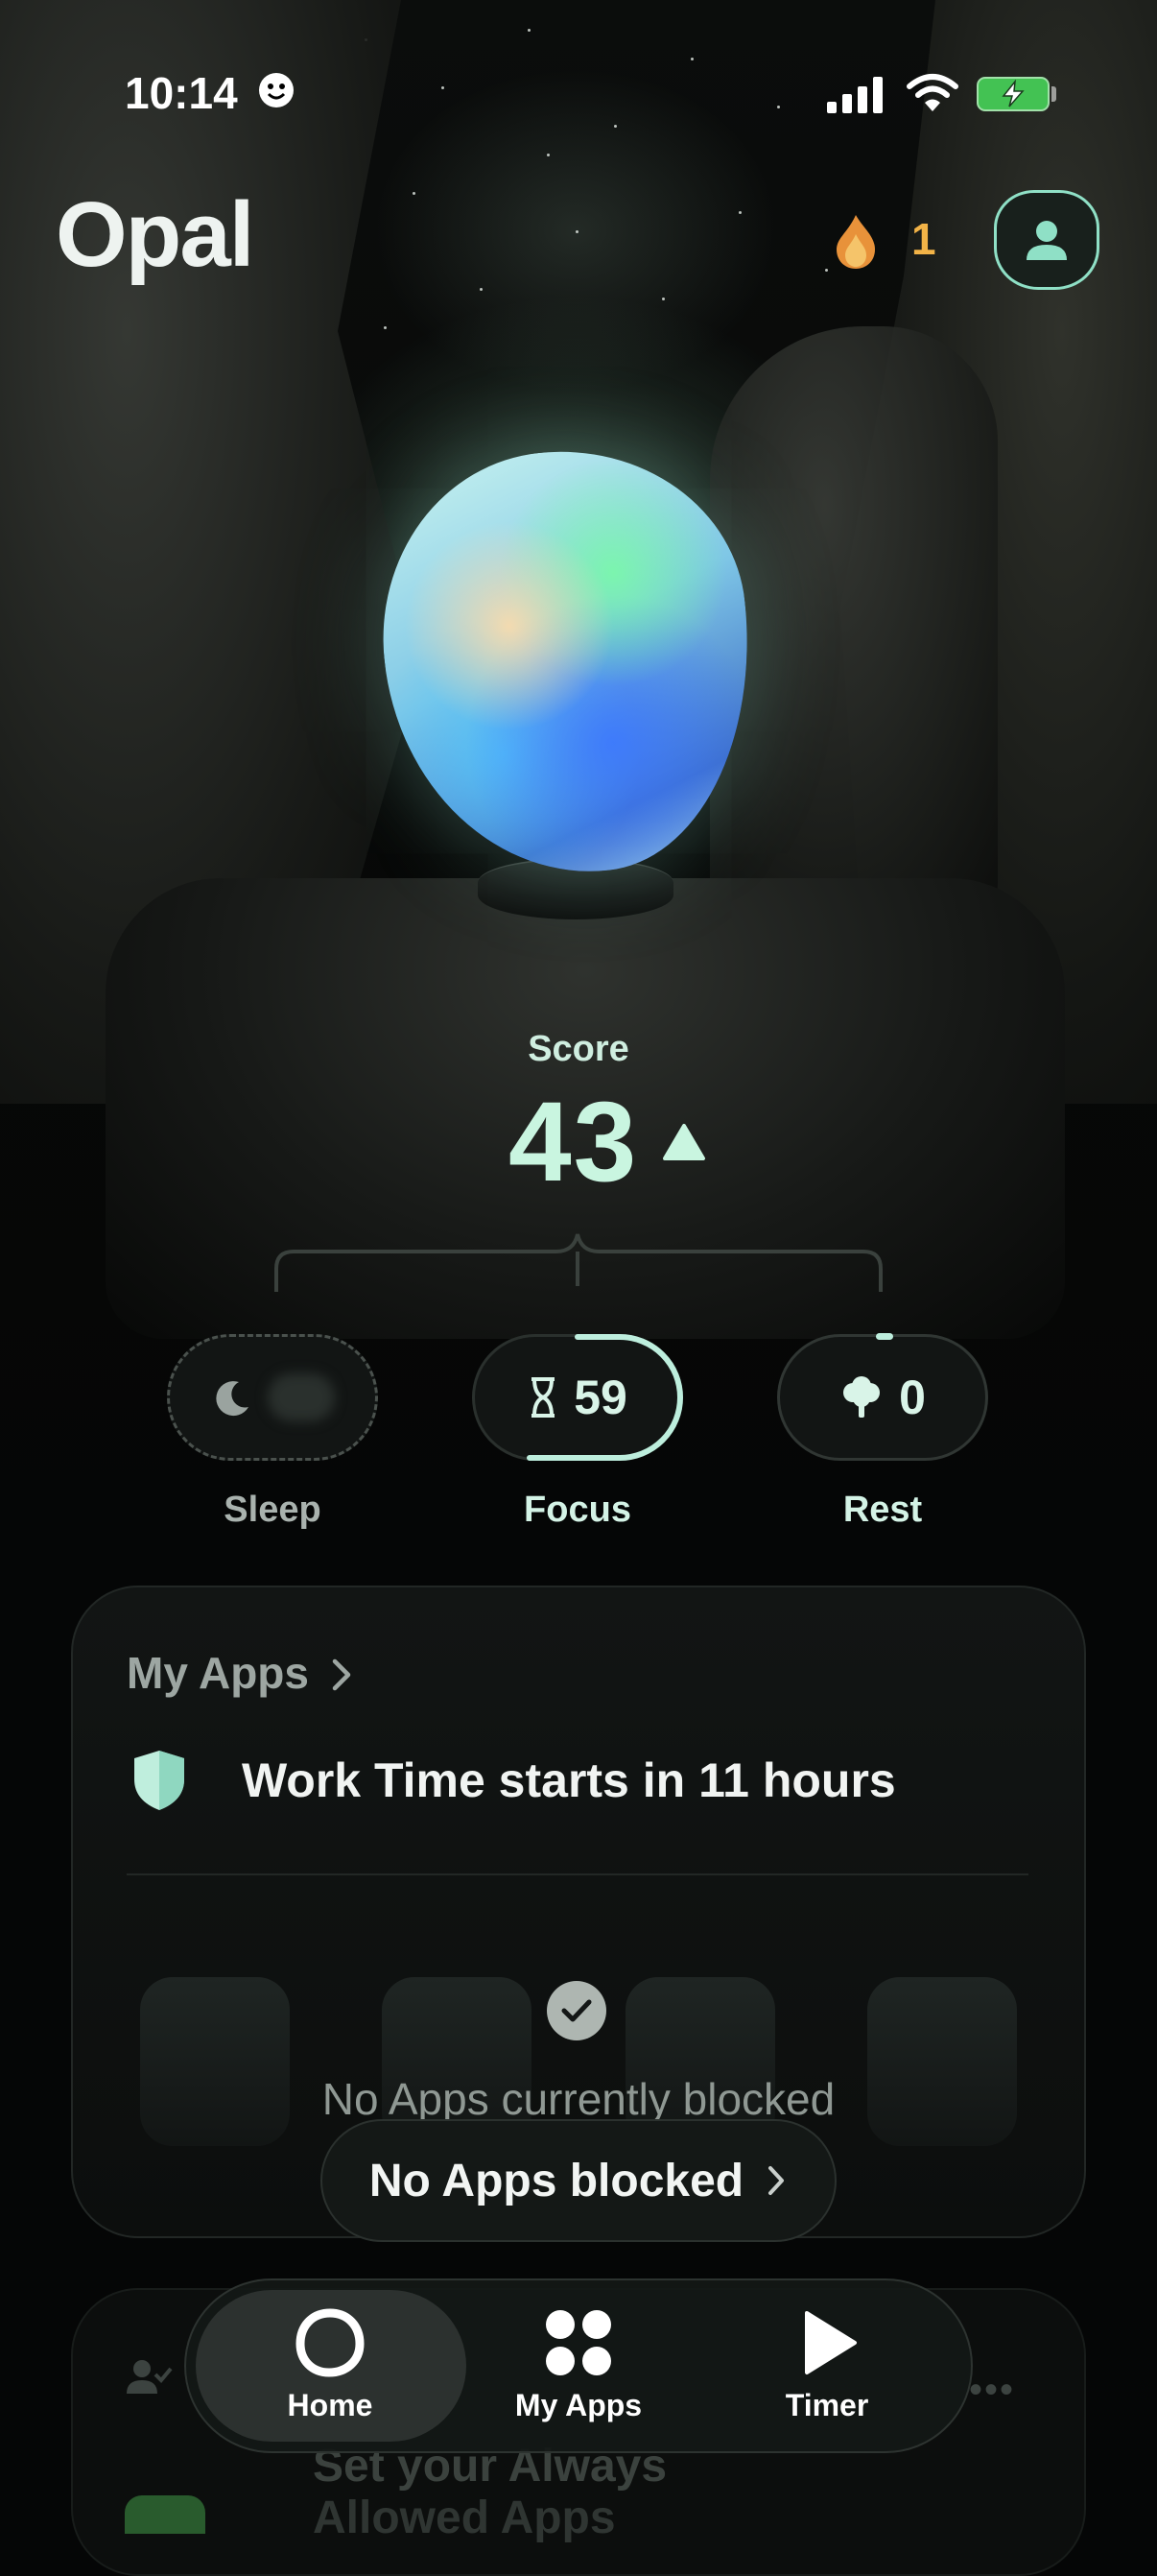  I want to click on work-time-schedule-text: Work Time starts in 11 hours, so click(569, 1780).